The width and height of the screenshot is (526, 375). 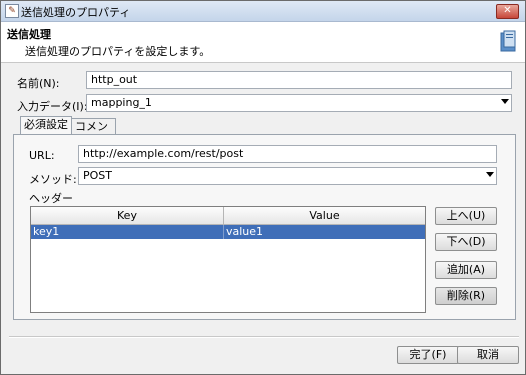 What do you see at coordinates (118, 51) in the screenshot?
I see `header-description: 送信処理のプロパティを設定します。` at bounding box center [118, 51].